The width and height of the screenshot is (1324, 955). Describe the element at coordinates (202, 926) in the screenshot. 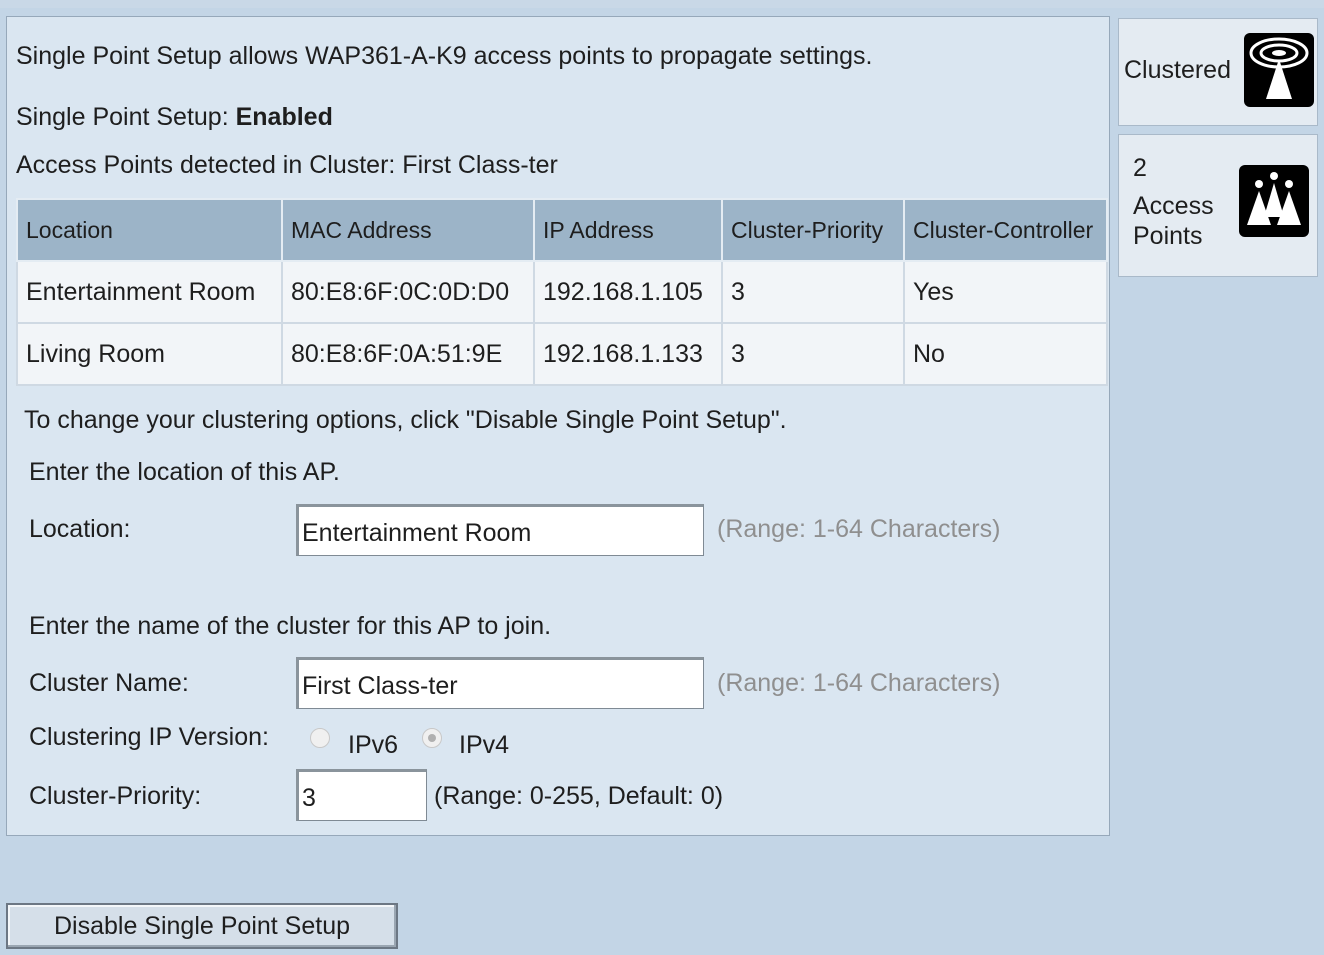

I see `disable-single-point-setup-button: Disable Single Point Setup` at that location.